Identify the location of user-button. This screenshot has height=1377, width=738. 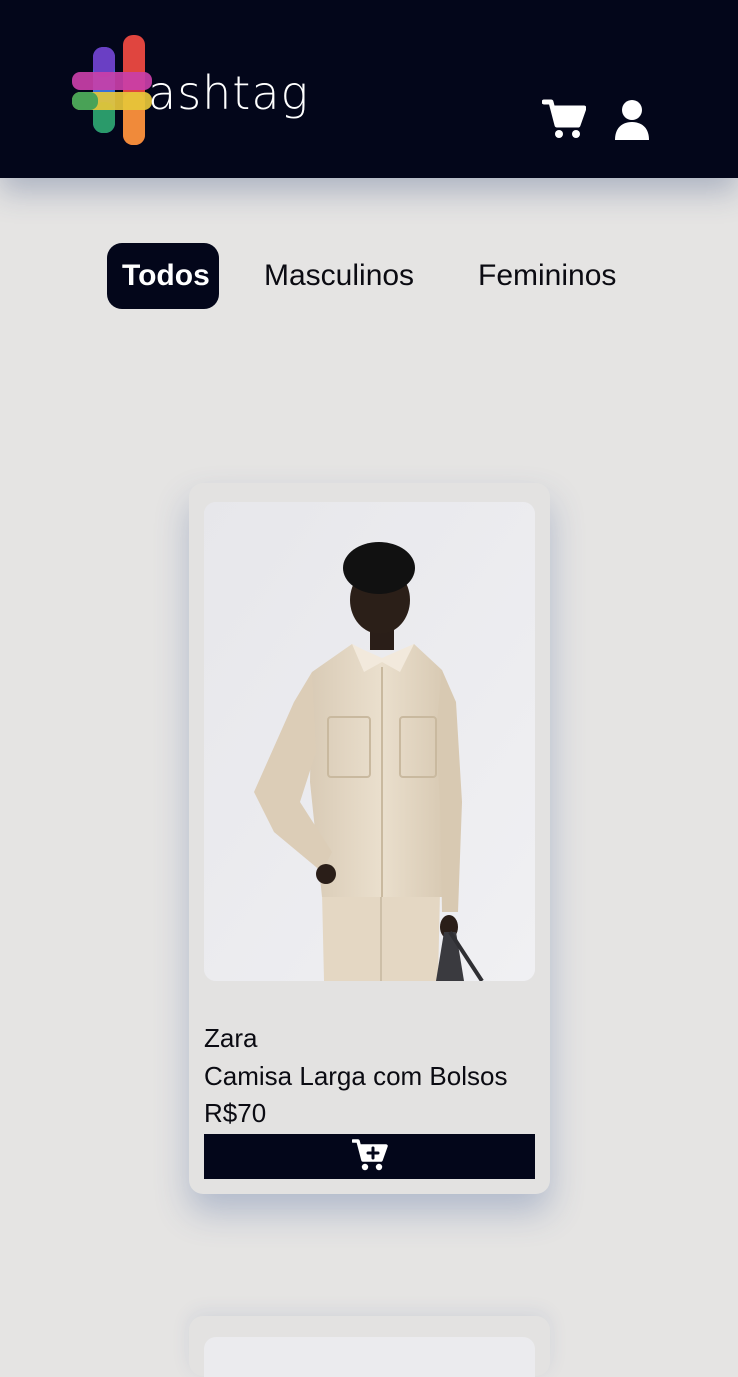
(632, 120).